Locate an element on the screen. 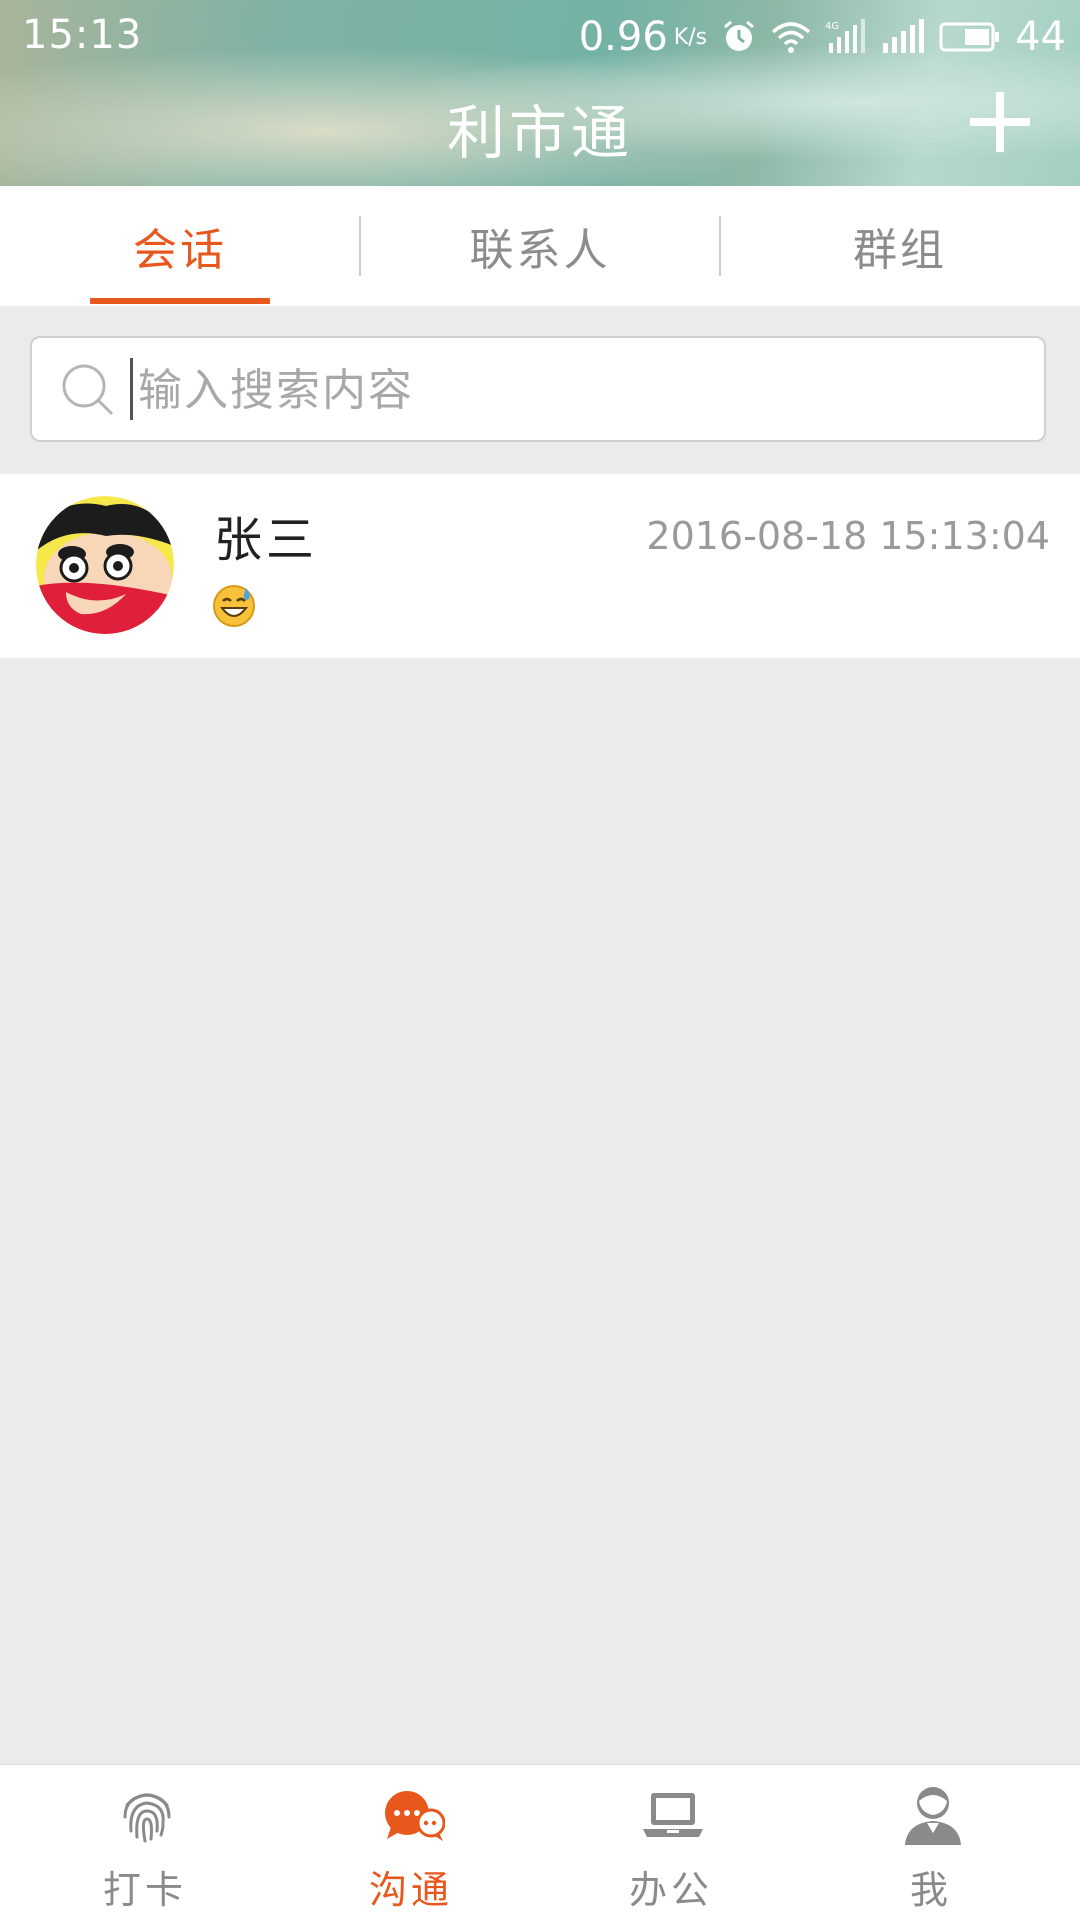 The width and height of the screenshot is (1080, 1921). avatar is located at coordinates (105, 565).